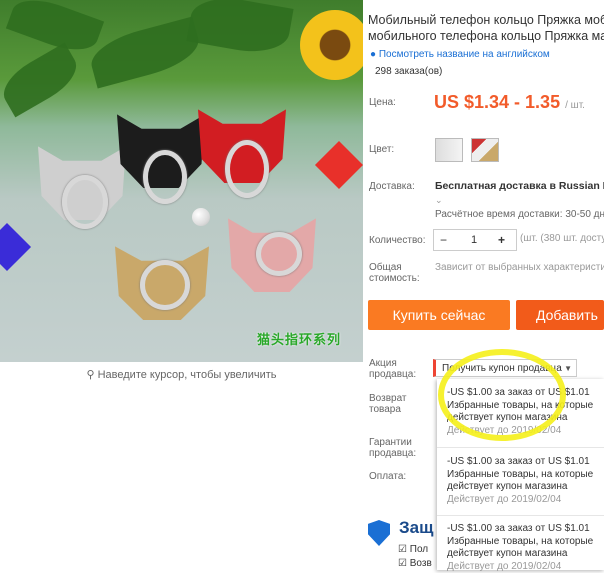  What do you see at coordinates (187, 375) in the screenshot?
I see `zoom-hint-text: Наведите курсор, чтобы увеличить` at bounding box center [187, 375].